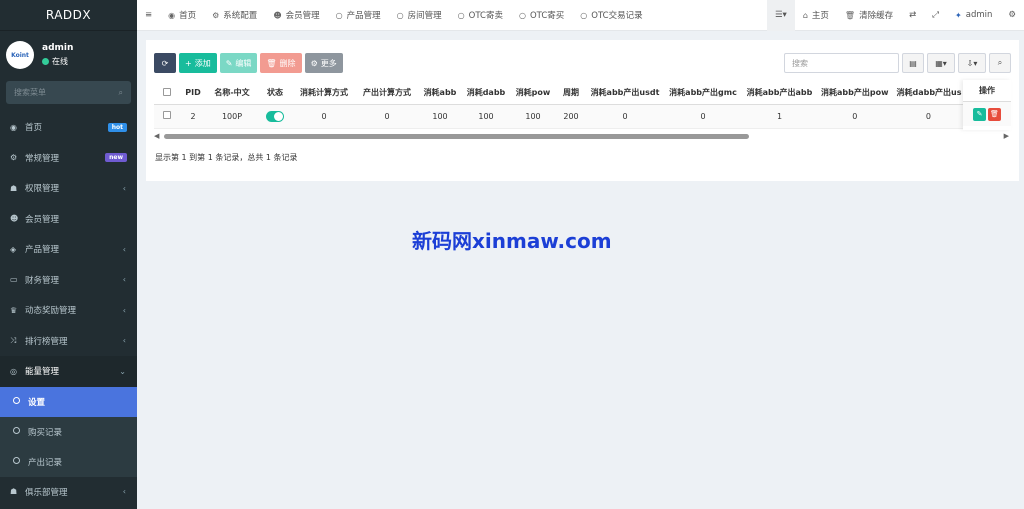  What do you see at coordinates (1006, 136) in the screenshot?
I see `scroll-right-icon: ▶` at bounding box center [1006, 136].